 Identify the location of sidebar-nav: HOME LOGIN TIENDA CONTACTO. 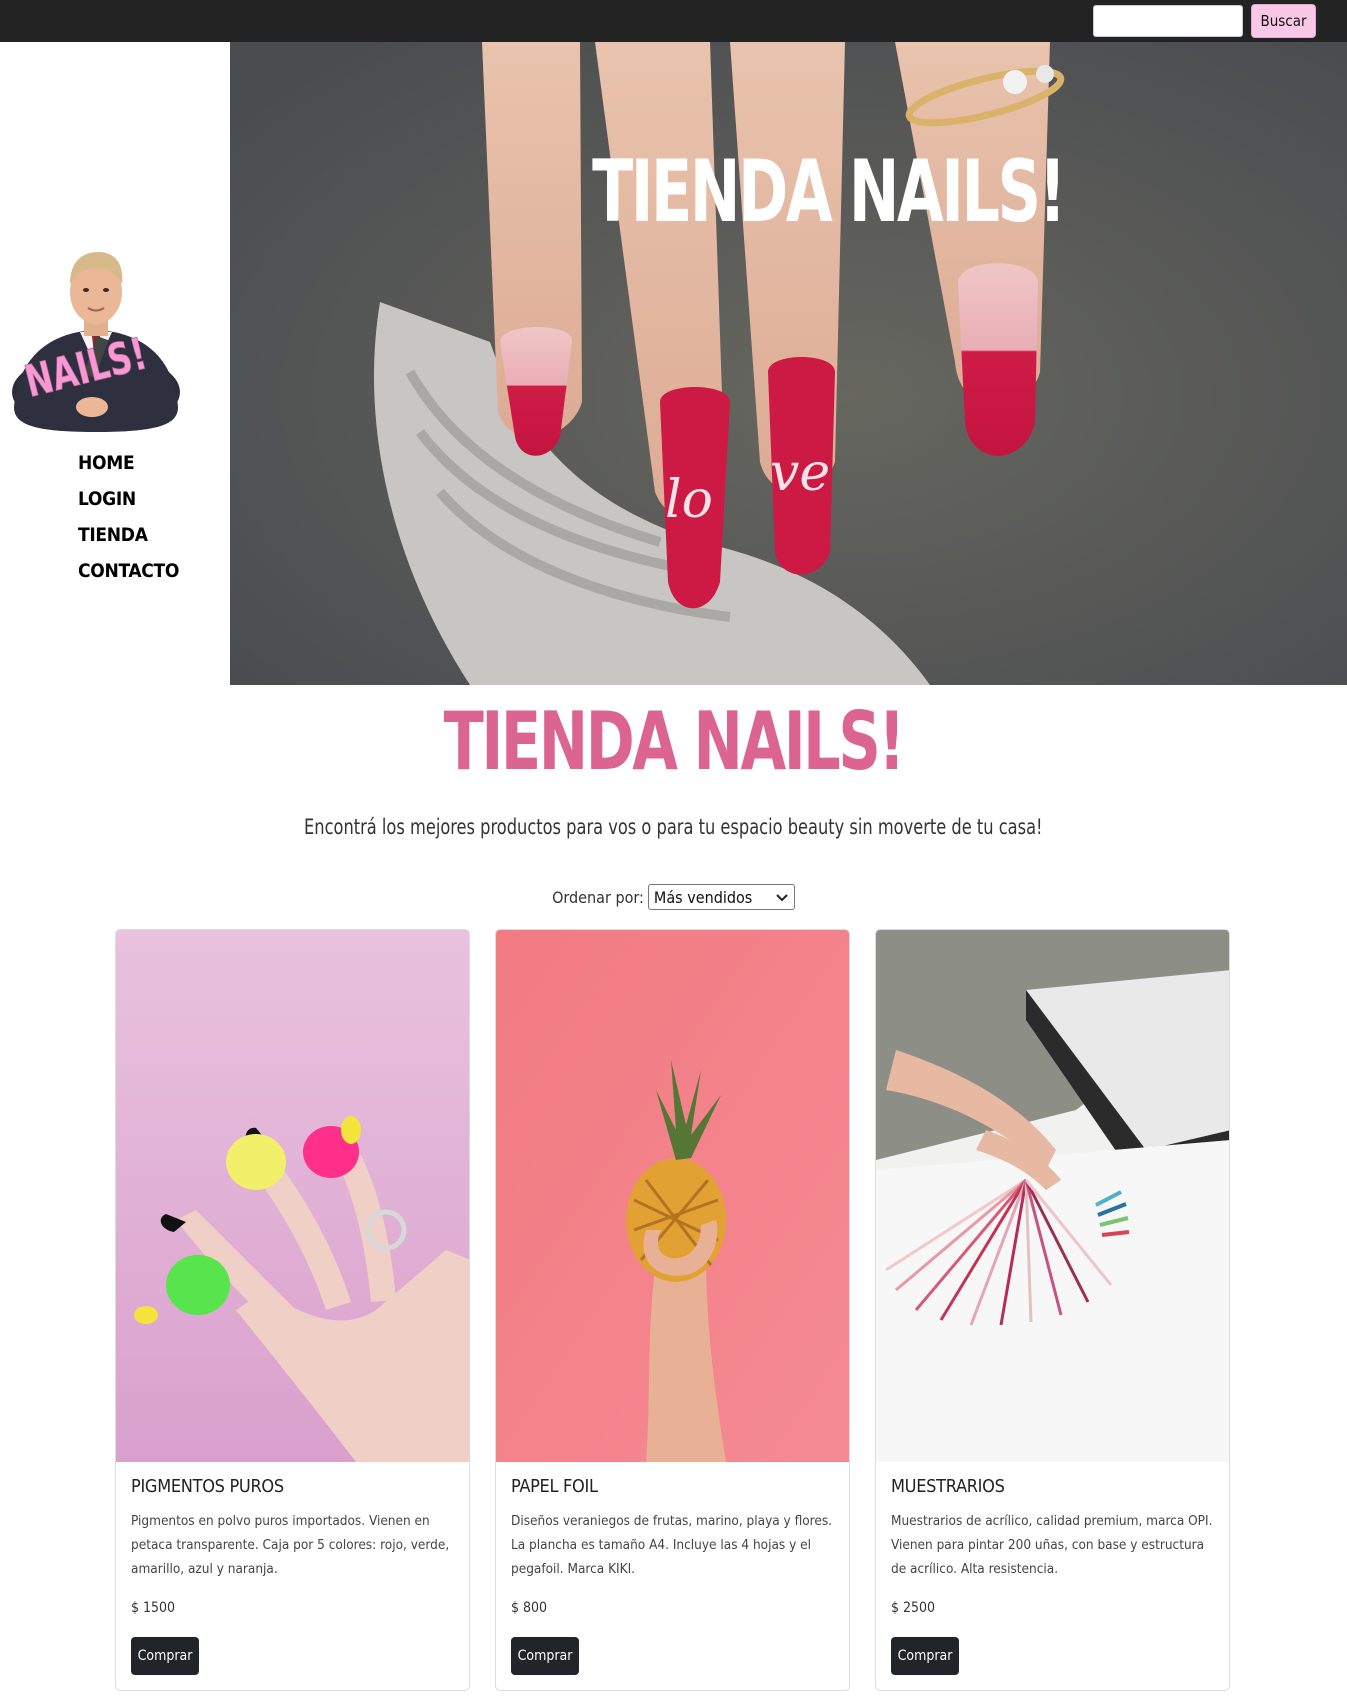
(128, 524).